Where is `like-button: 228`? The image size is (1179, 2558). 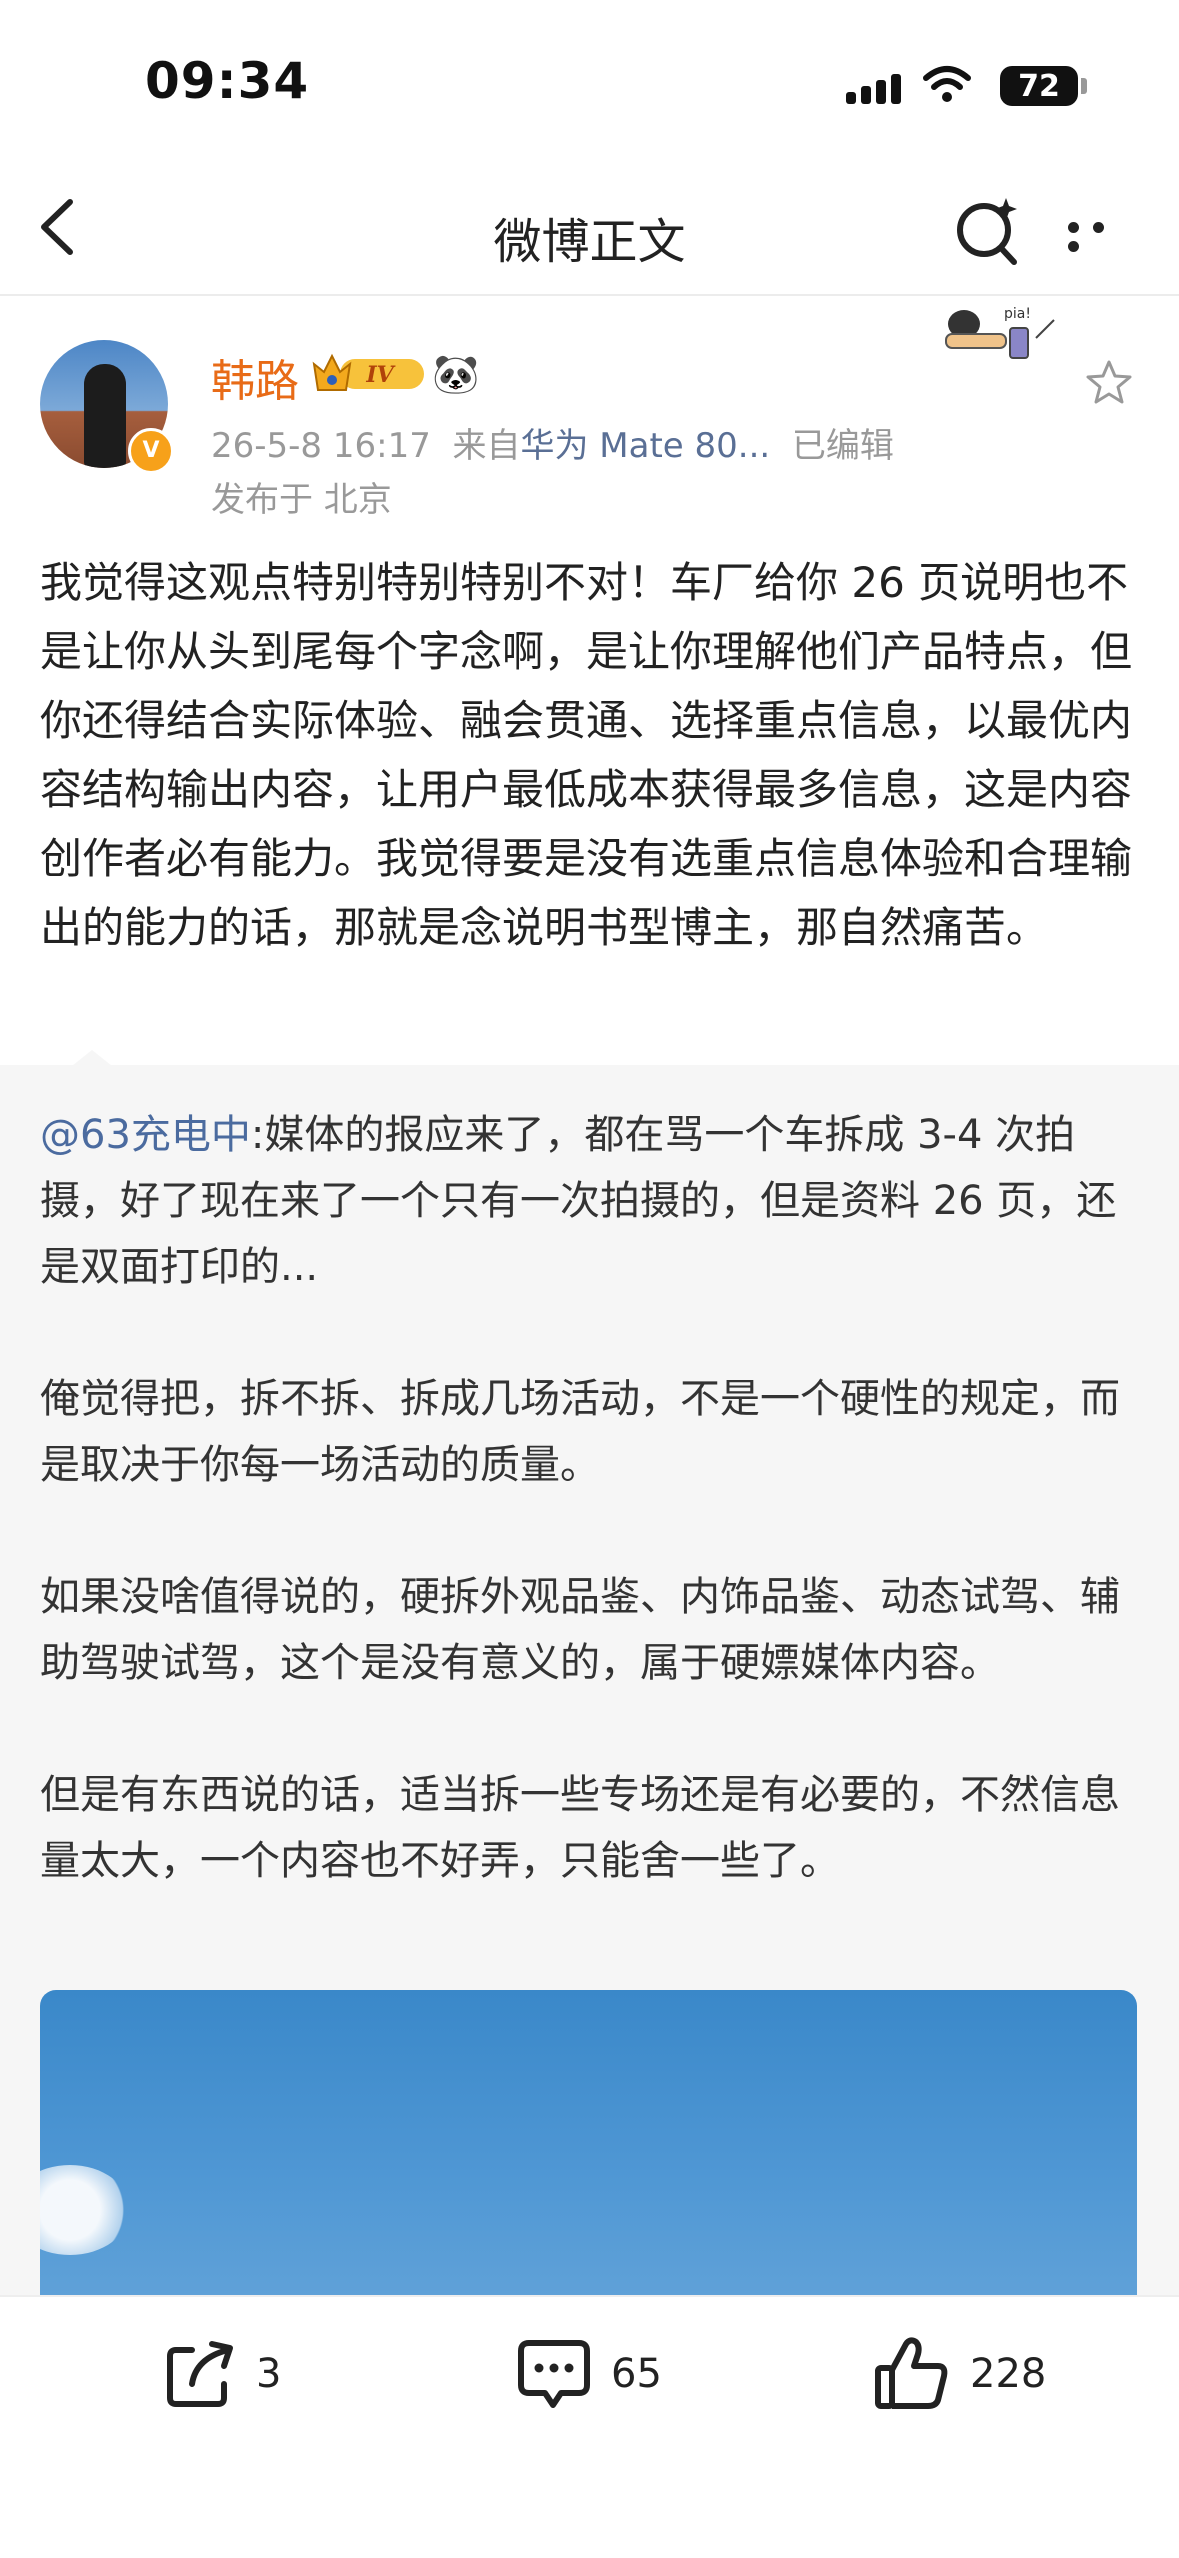 like-button: 228 is located at coordinates (959, 2374).